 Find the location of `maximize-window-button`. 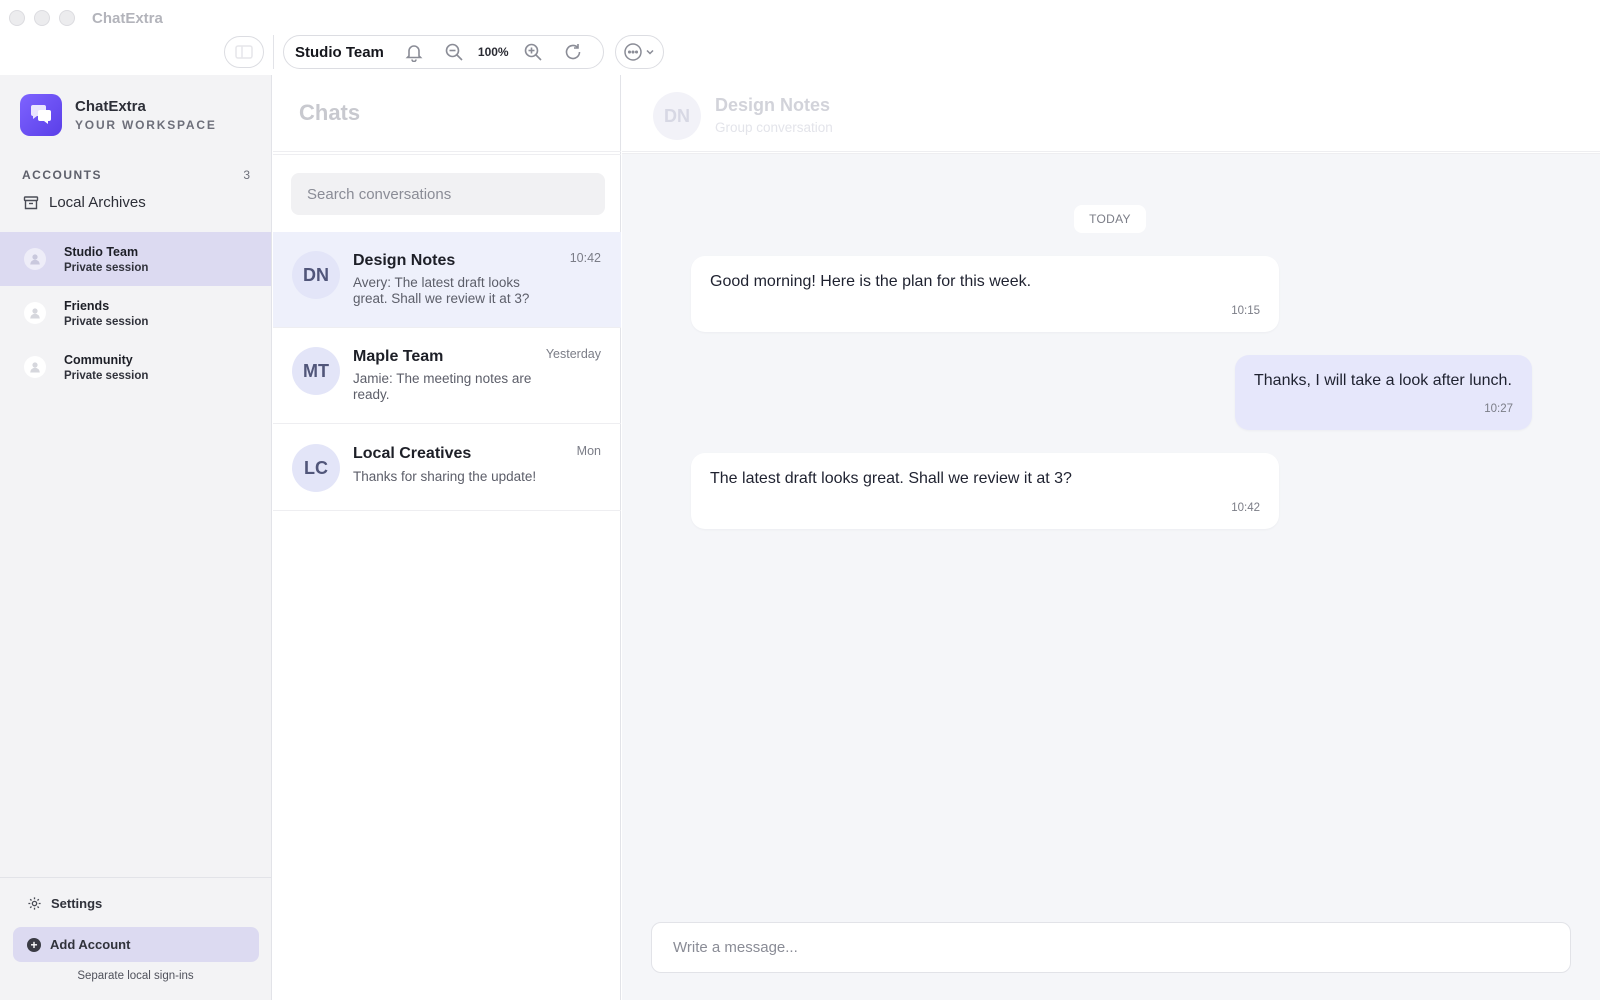

maximize-window-button is located at coordinates (67, 18).